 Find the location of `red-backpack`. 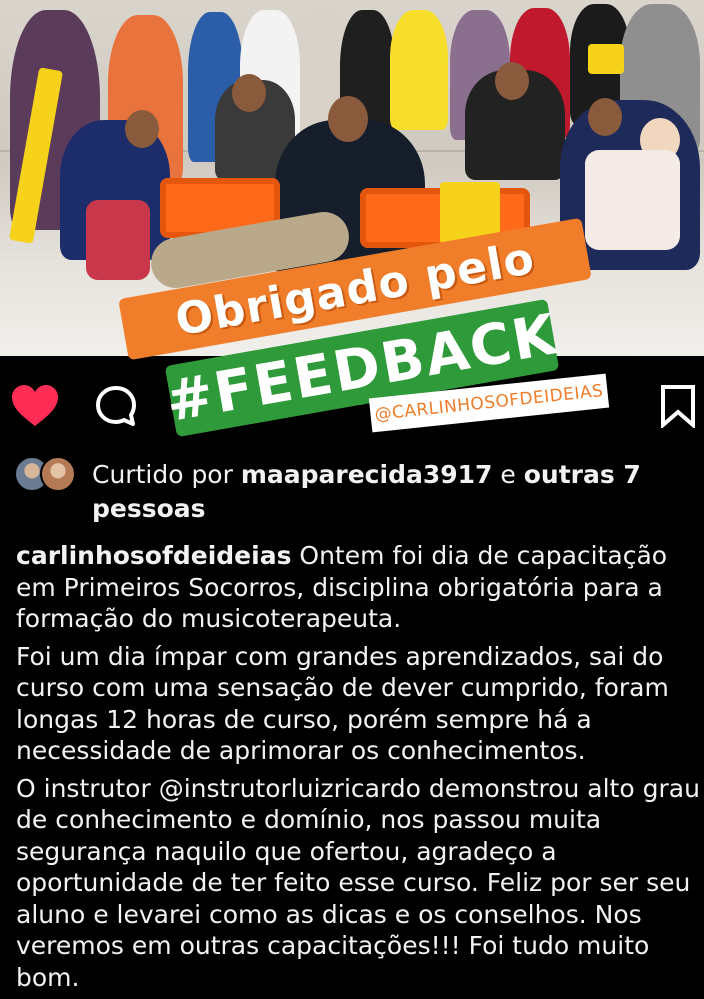

red-backpack is located at coordinates (118, 240).